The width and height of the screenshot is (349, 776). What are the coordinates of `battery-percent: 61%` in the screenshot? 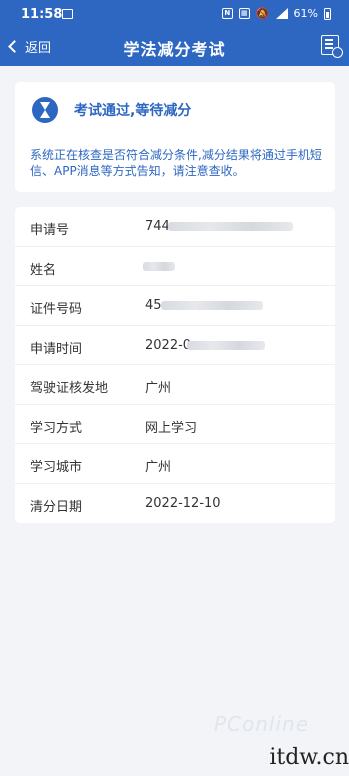 It's located at (305, 13).